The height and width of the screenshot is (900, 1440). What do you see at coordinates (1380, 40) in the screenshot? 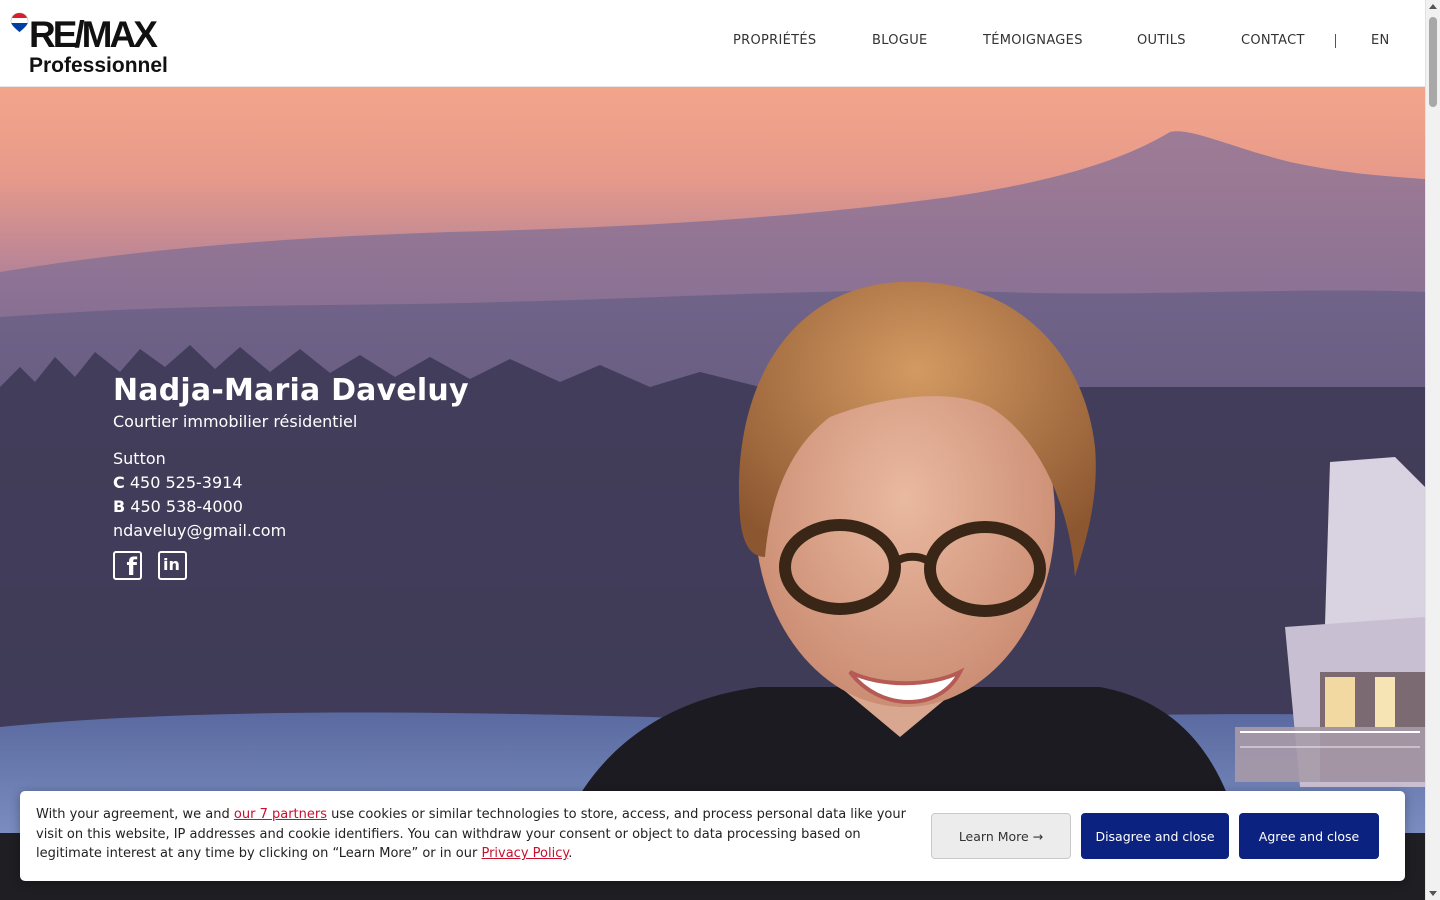
I see `language-switch: EN` at bounding box center [1380, 40].